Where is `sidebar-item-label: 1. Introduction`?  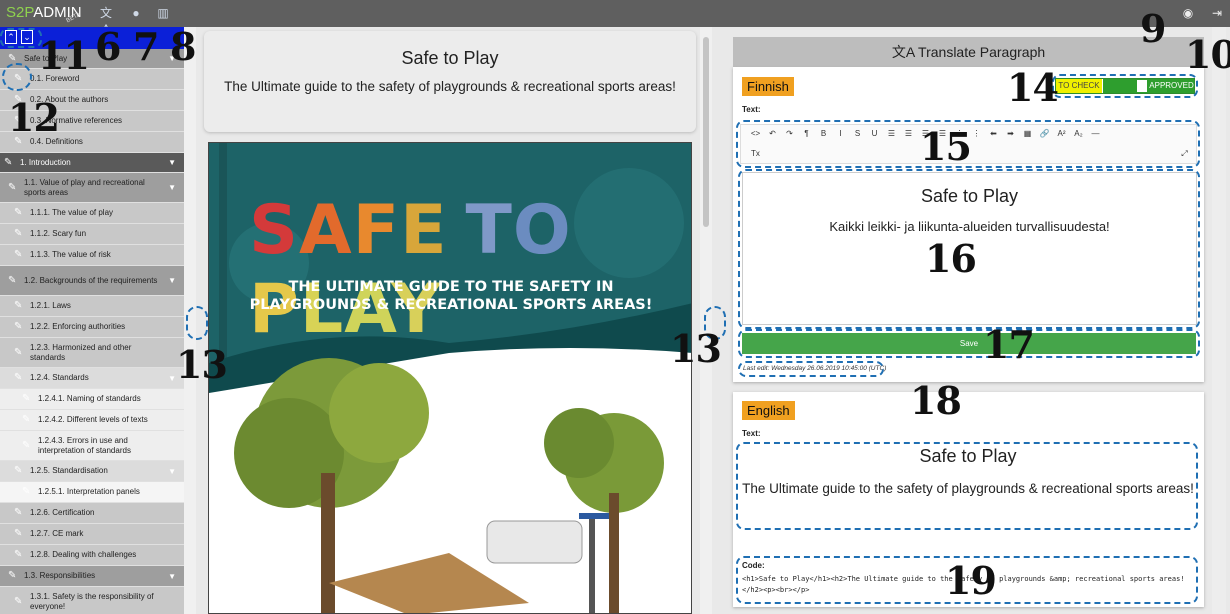
sidebar-item-label: 1. Introduction is located at coordinates (45, 162).